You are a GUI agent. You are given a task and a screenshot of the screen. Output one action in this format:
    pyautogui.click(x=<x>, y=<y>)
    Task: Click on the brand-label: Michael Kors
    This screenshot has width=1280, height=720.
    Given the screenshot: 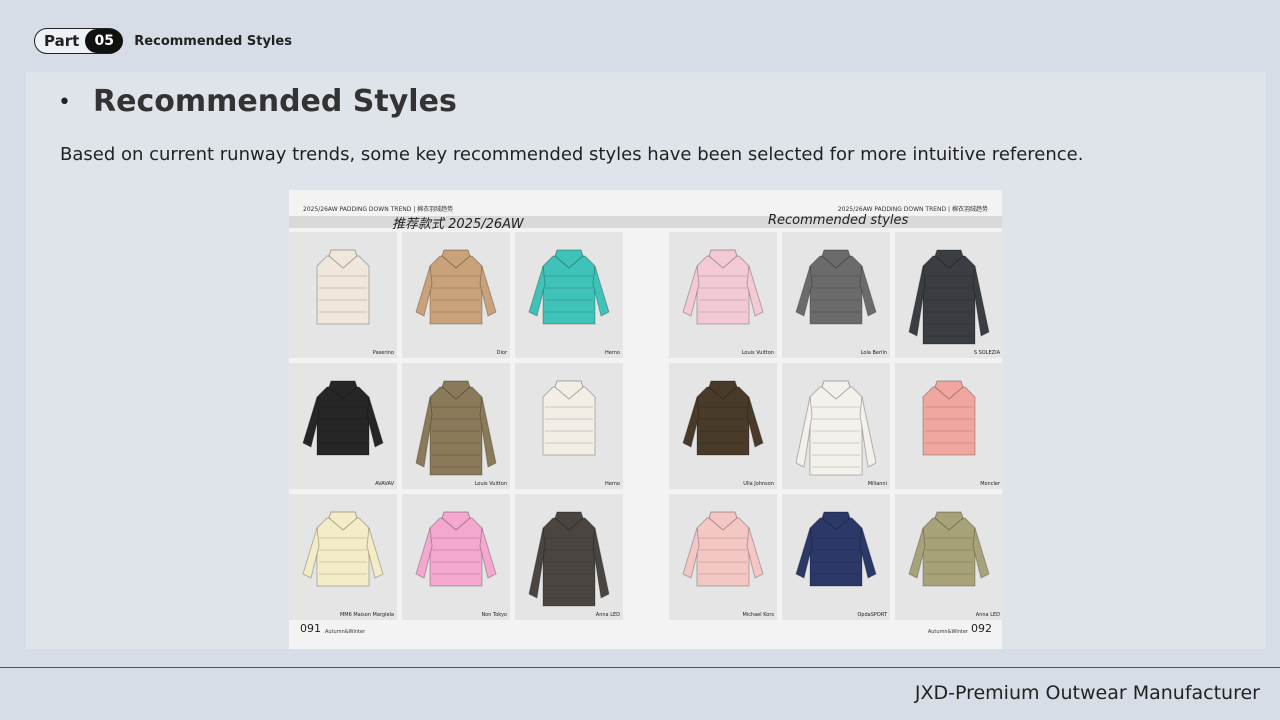 What is the action you would take?
    pyautogui.click(x=758, y=615)
    